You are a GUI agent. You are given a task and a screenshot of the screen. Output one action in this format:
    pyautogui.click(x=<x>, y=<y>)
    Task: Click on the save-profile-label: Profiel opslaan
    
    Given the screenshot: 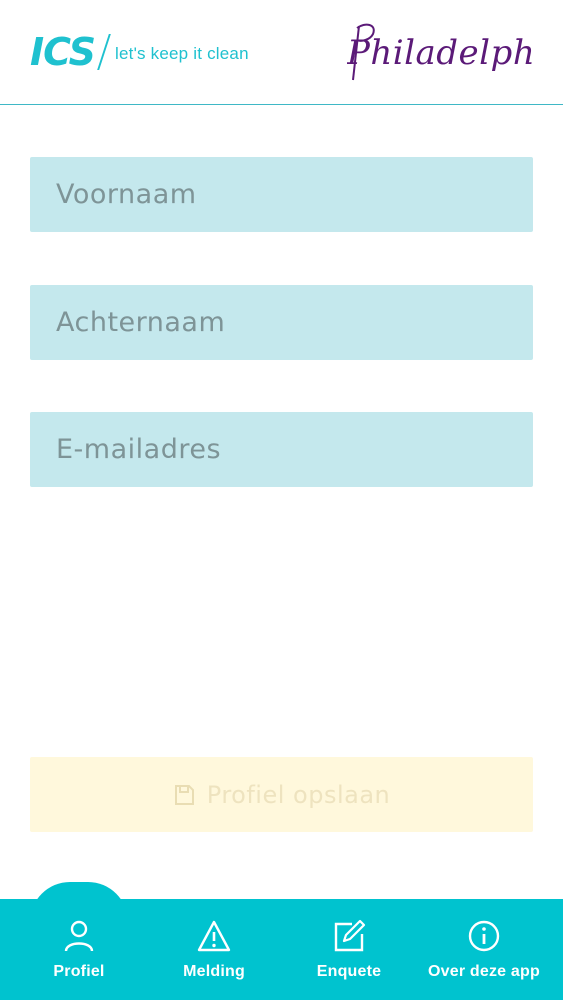 What is the action you would take?
    pyautogui.click(x=298, y=794)
    